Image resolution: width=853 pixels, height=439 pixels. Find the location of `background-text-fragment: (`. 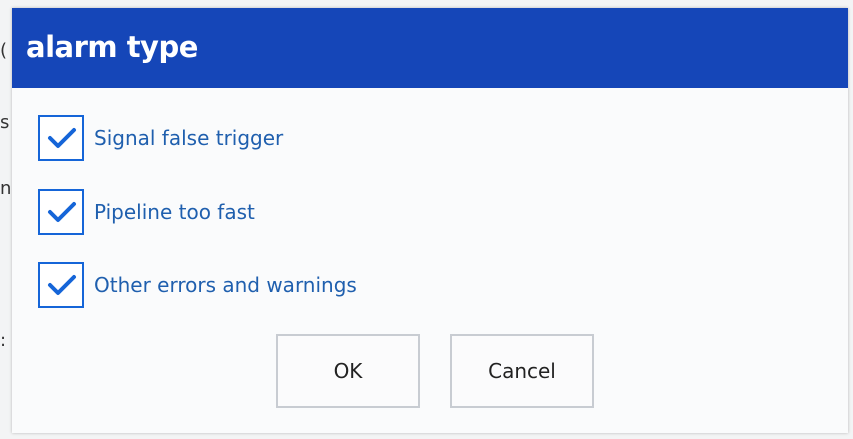

background-text-fragment: ( is located at coordinates (4, 50).